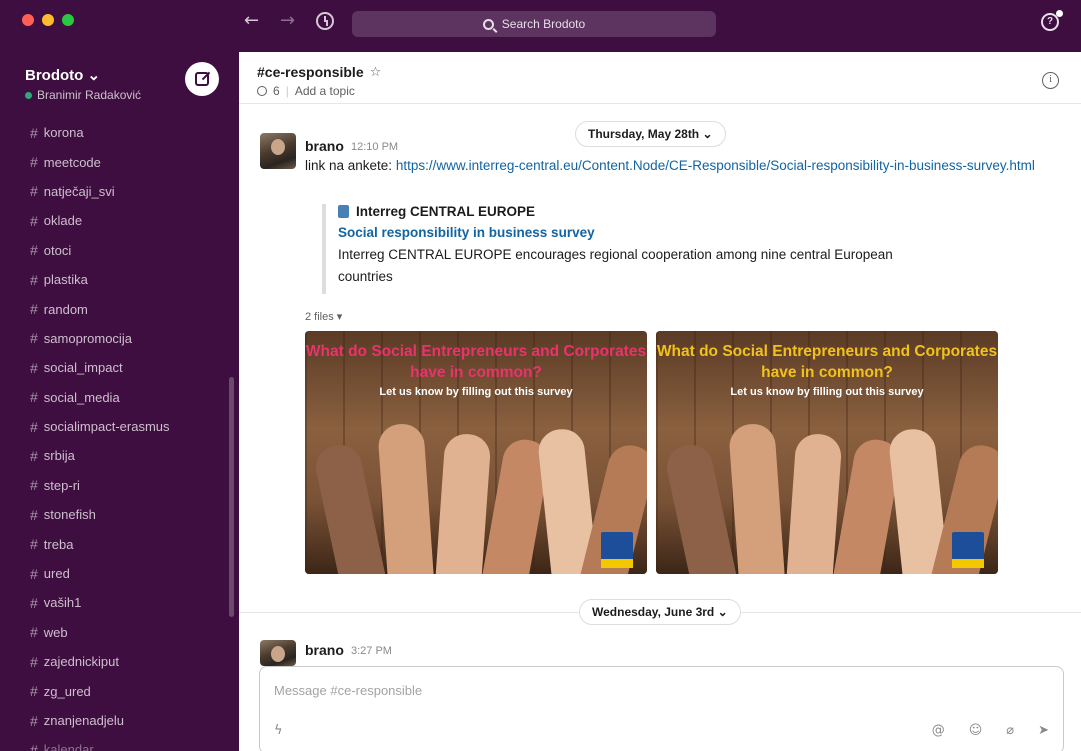 Image resolution: width=1081 pixels, height=751 pixels. I want to click on sidebar-item-socialimpact-erasmus: # socialimpact-erasmus, so click(112, 426).